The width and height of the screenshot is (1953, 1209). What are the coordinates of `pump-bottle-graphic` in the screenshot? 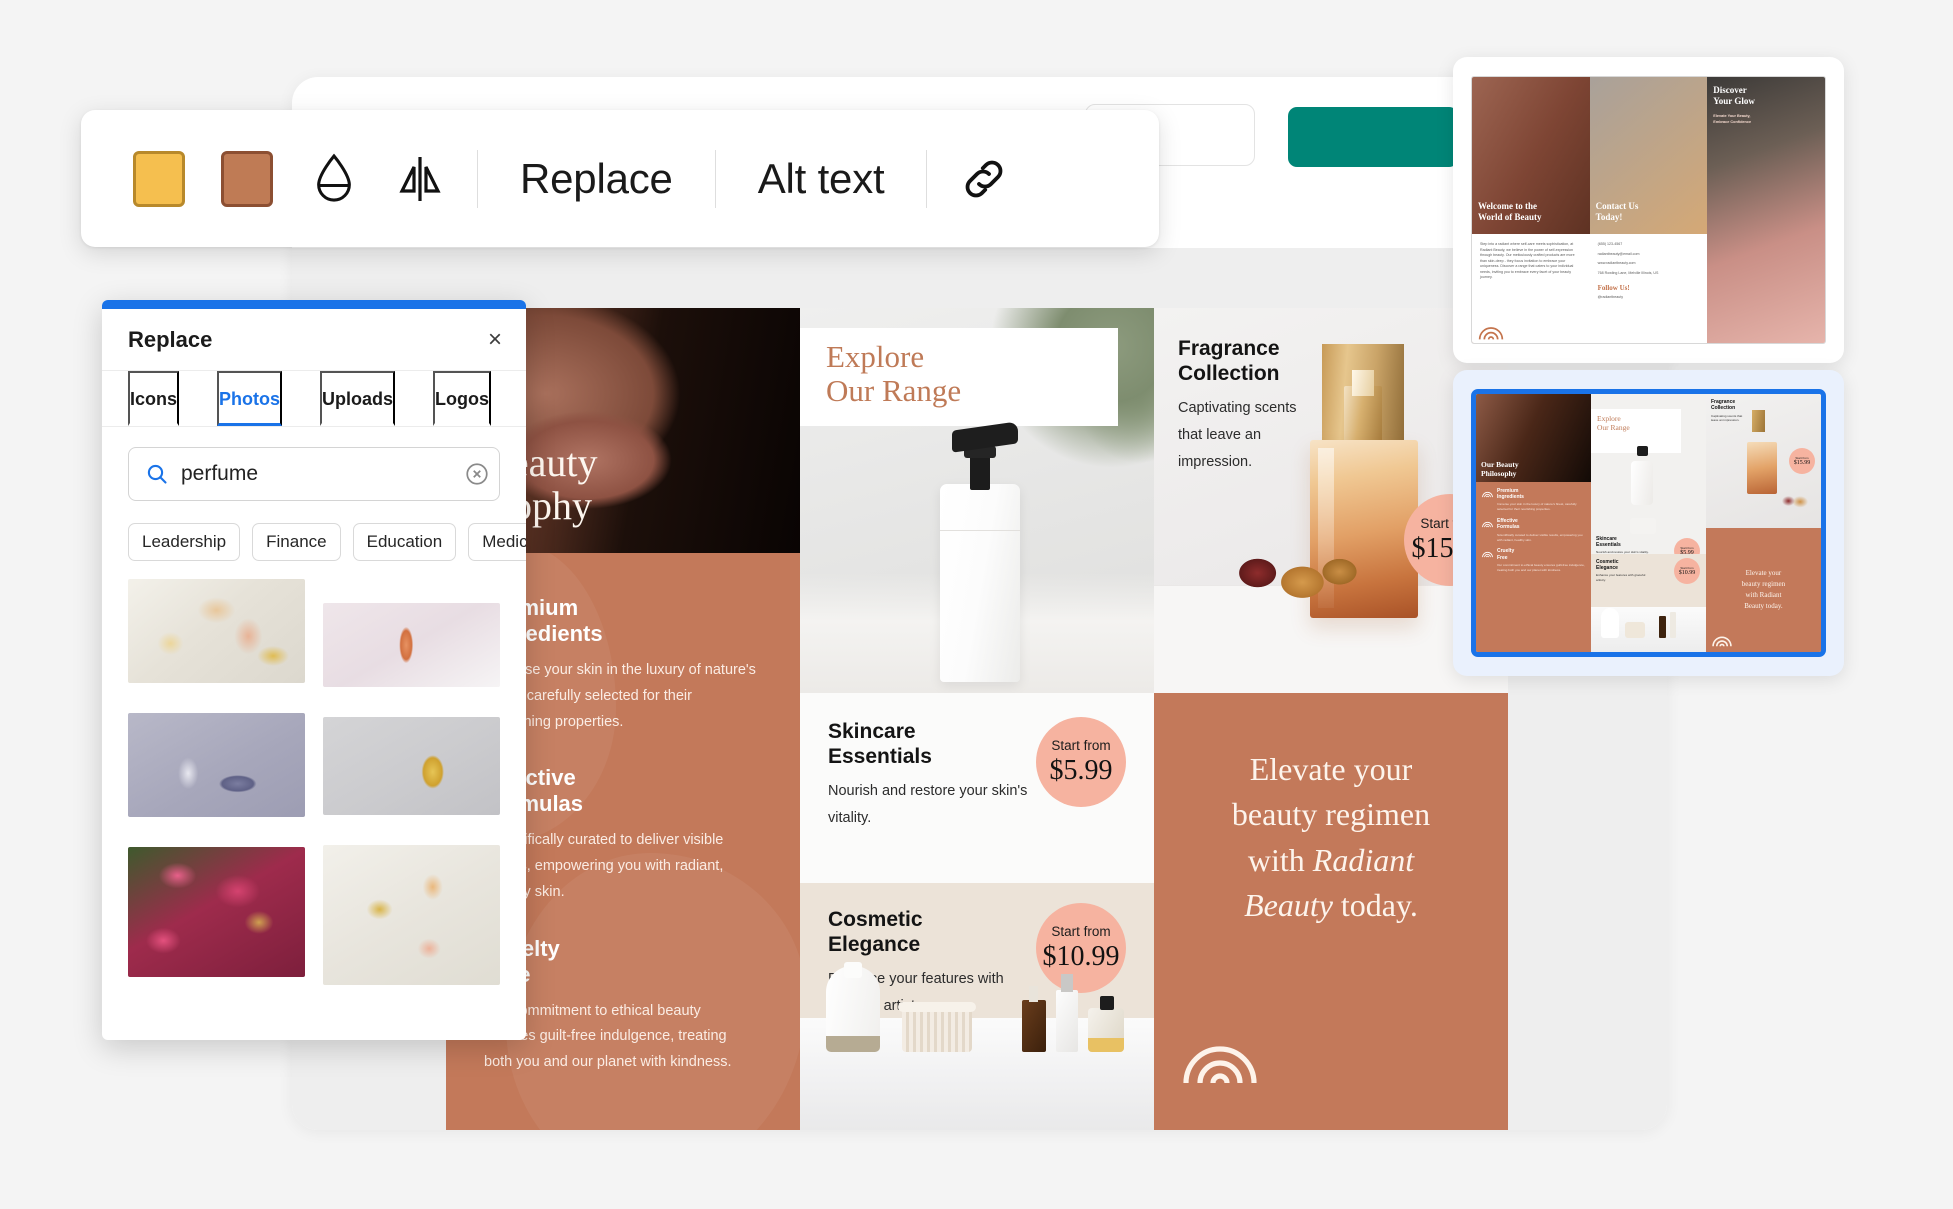 It's located at (980, 547).